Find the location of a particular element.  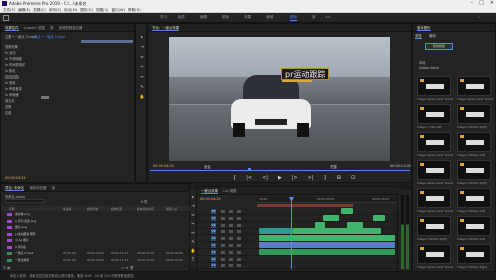

razor-tool-icon: ✂ is located at coordinates (142, 67).